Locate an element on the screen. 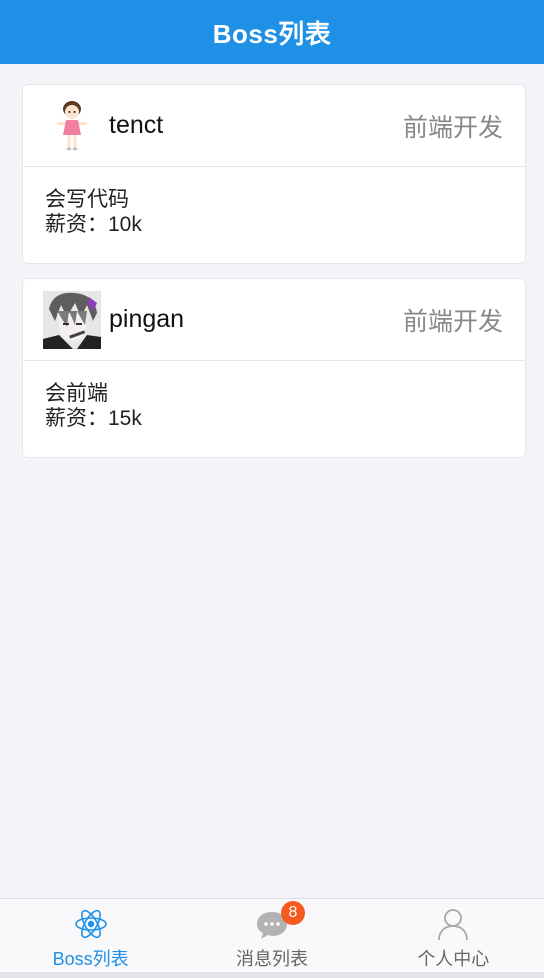  user-icon is located at coordinates (453, 924).